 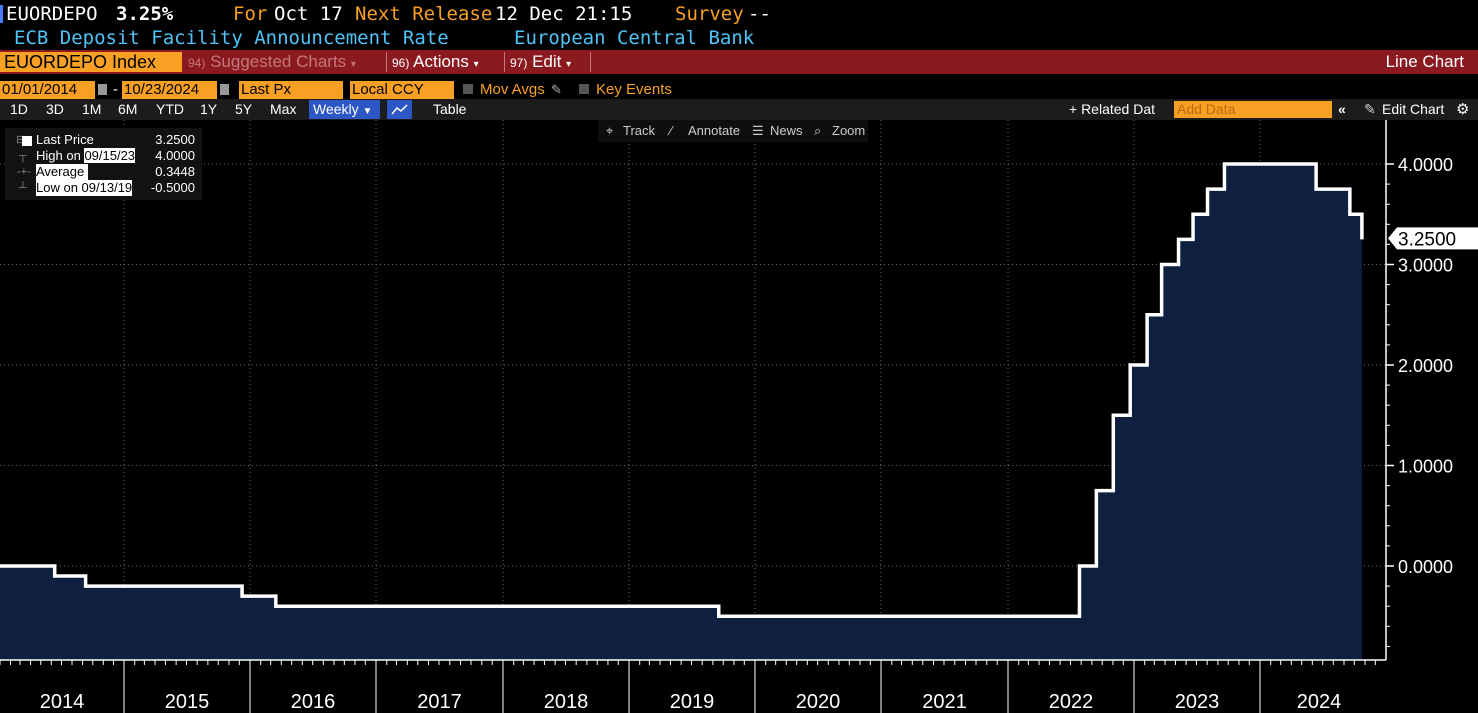 I want to click on range-ytd-button: YTD, so click(x=170, y=109).